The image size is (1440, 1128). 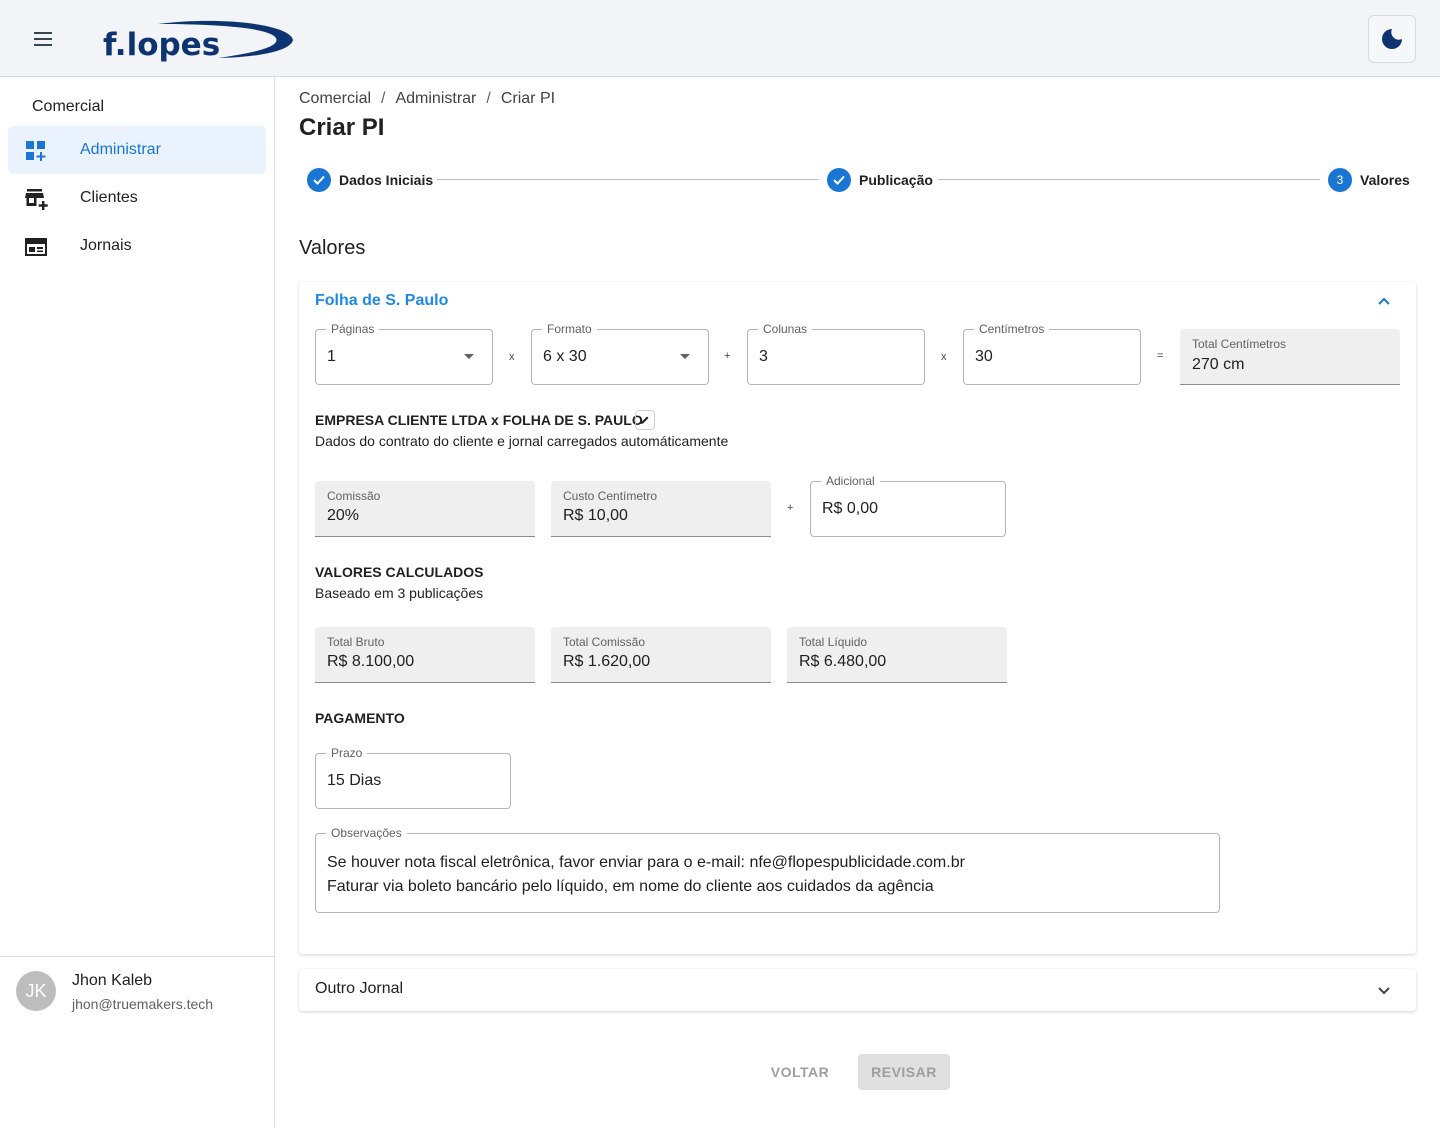 I want to click on sidebar-item-label: Jornais, so click(x=106, y=245).